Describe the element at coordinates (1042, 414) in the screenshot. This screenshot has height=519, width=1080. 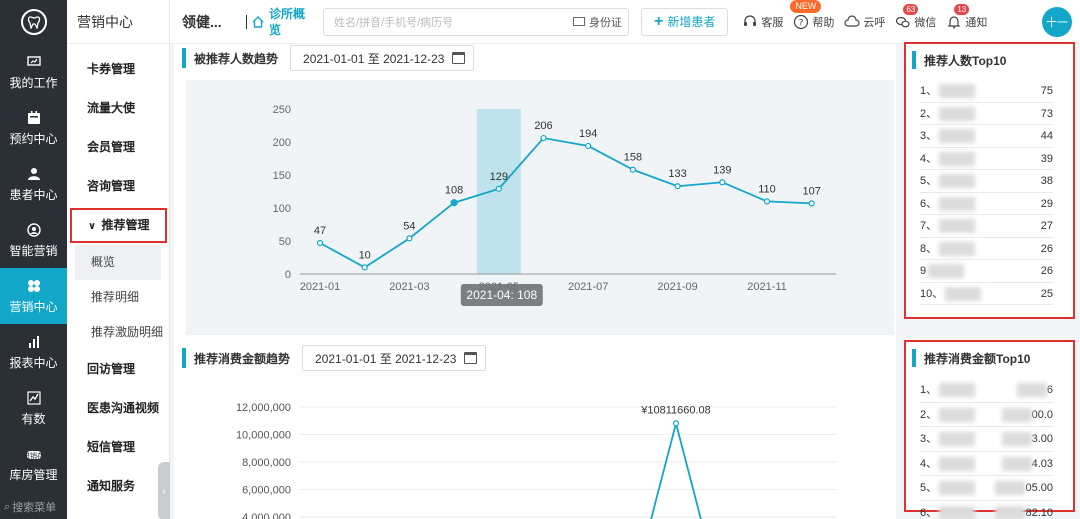
I see `top10-value-text: 00.0` at that location.